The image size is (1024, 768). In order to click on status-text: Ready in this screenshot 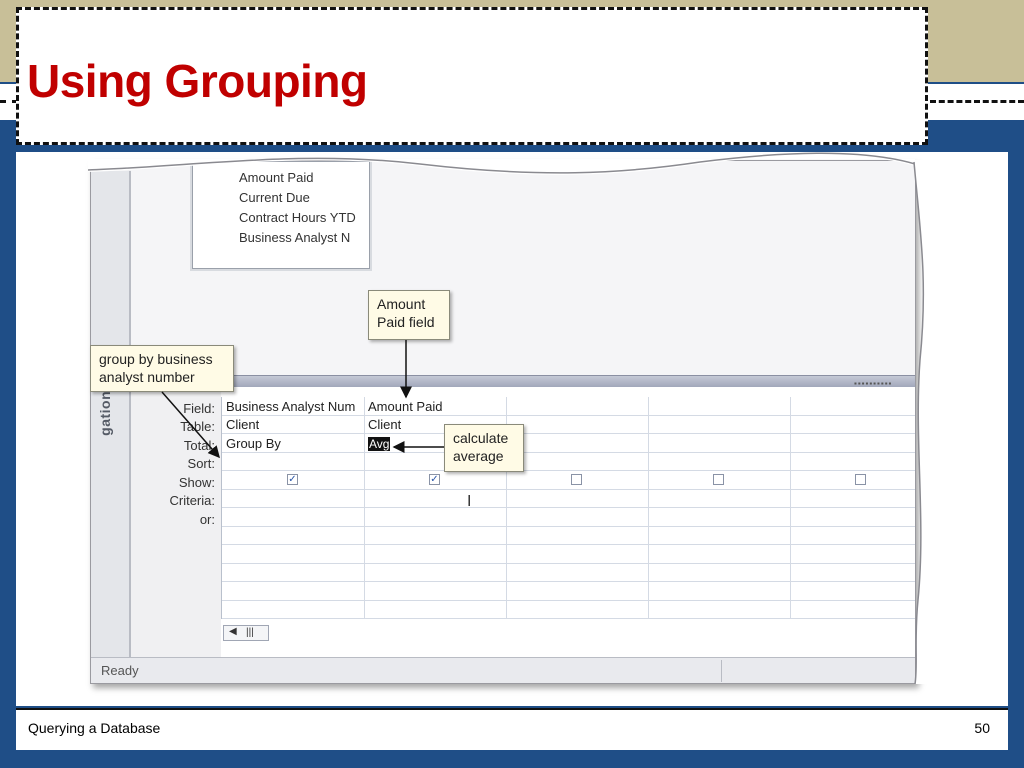, I will do `click(120, 670)`.